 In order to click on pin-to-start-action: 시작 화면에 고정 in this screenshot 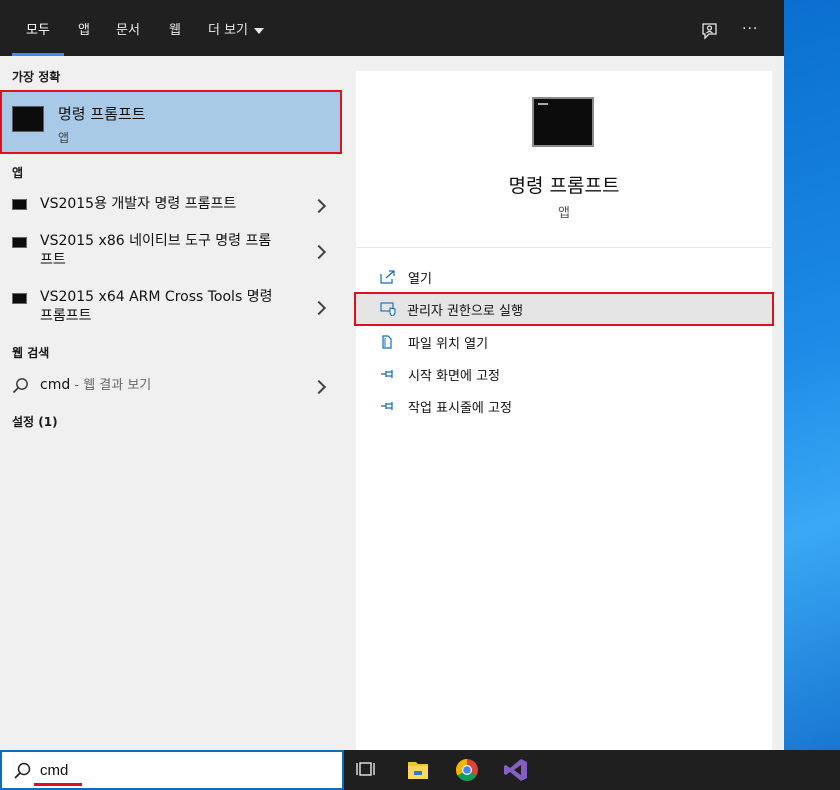, I will do `click(564, 374)`.